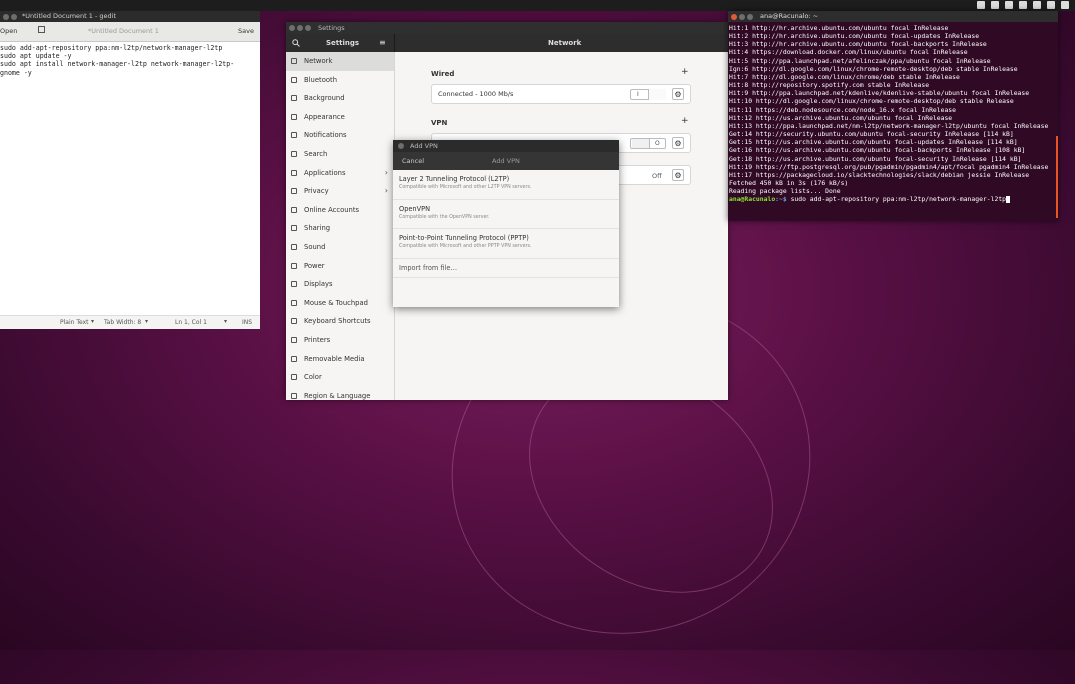 The image size is (1075, 684). What do you see at coordinates (340, 284) in the screenshot?
I see `sidebar-item-displays: Displays` at bounding box center [340, 284].